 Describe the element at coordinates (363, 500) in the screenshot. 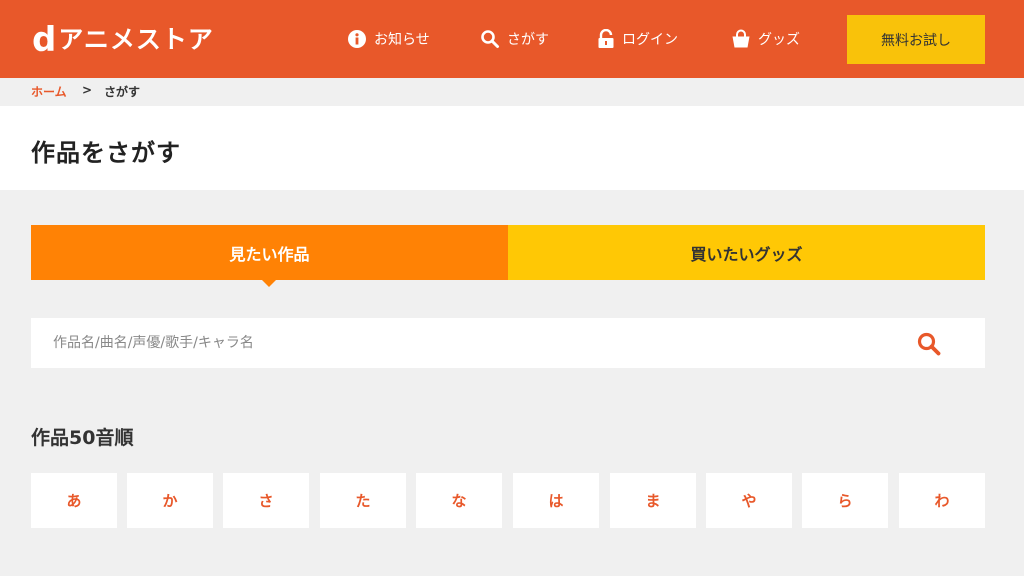

I see `kana-button-ta: た` at that location.